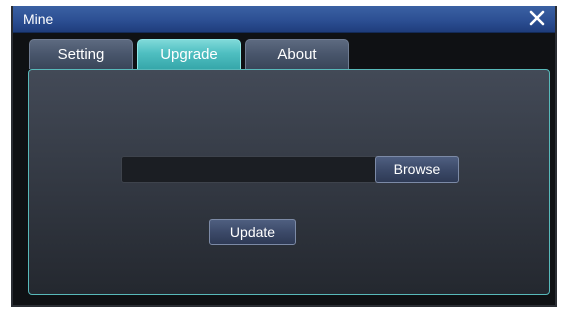 The height and width of the screenshot is (310, 561). Describe the element at coordinates (297, 54) in the screenshot. I see `tab-about: About` at that location.